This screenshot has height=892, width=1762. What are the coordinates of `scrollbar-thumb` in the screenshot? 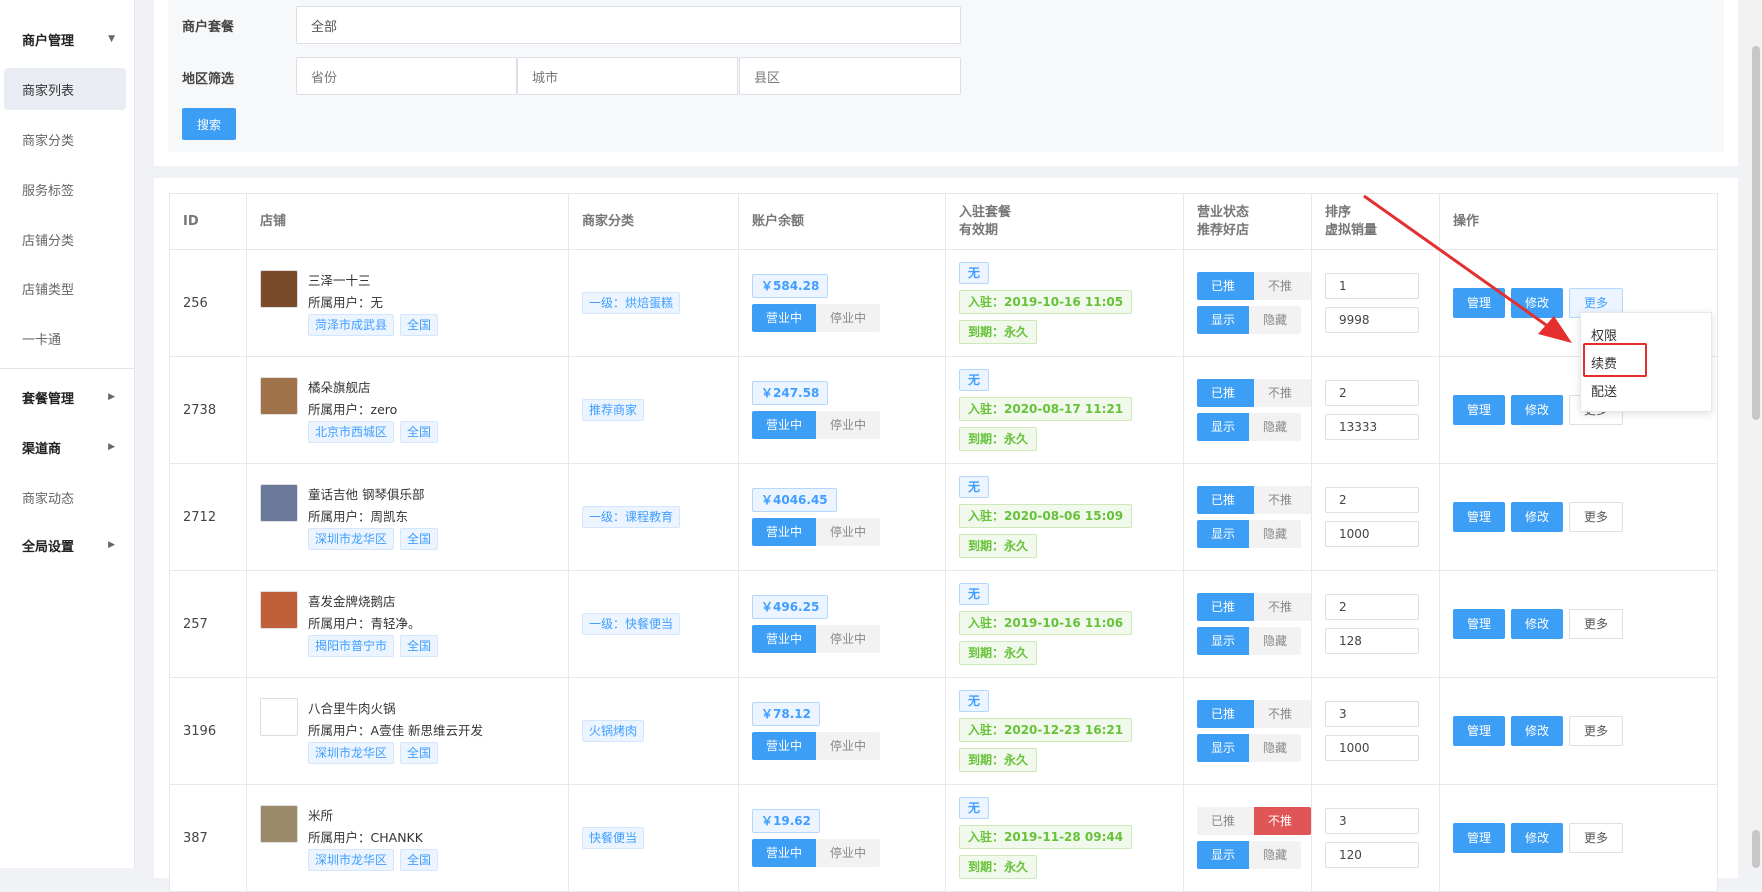 It's located at (1756, 233).